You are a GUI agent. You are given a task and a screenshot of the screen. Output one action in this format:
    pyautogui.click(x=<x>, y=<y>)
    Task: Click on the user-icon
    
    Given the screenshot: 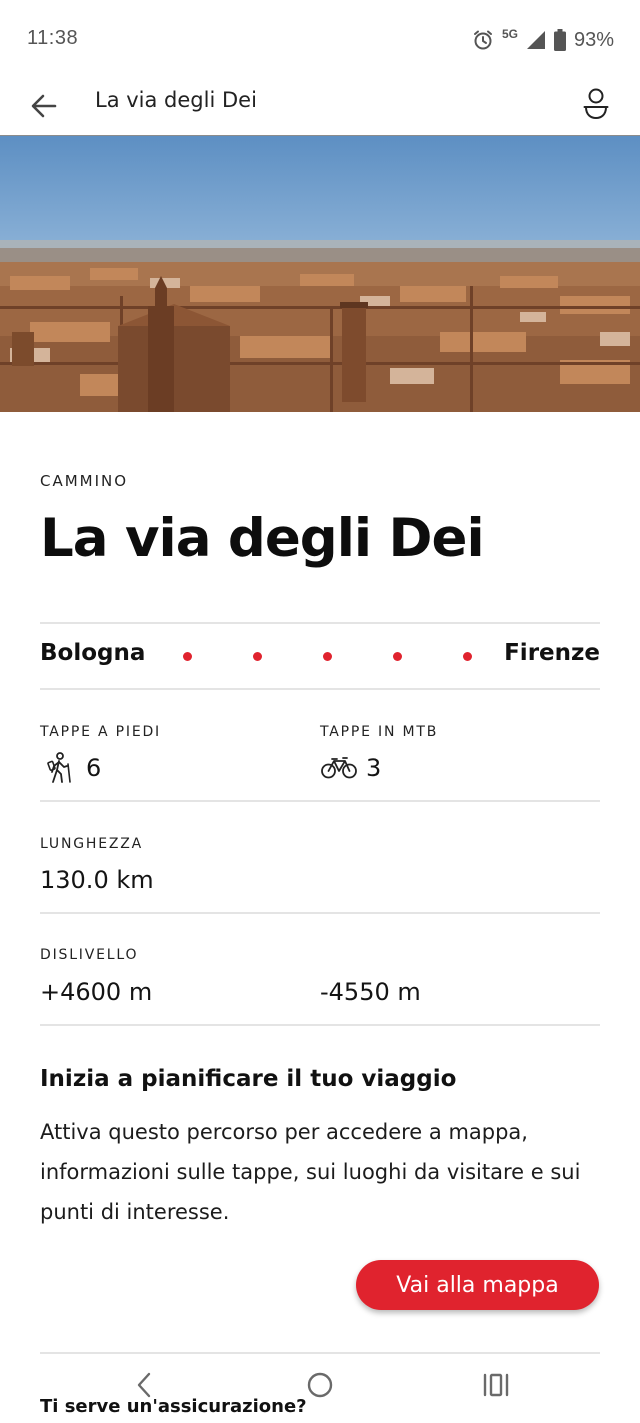 What is the action you would take?
    pyautogui.click(x=596, y=104)
    